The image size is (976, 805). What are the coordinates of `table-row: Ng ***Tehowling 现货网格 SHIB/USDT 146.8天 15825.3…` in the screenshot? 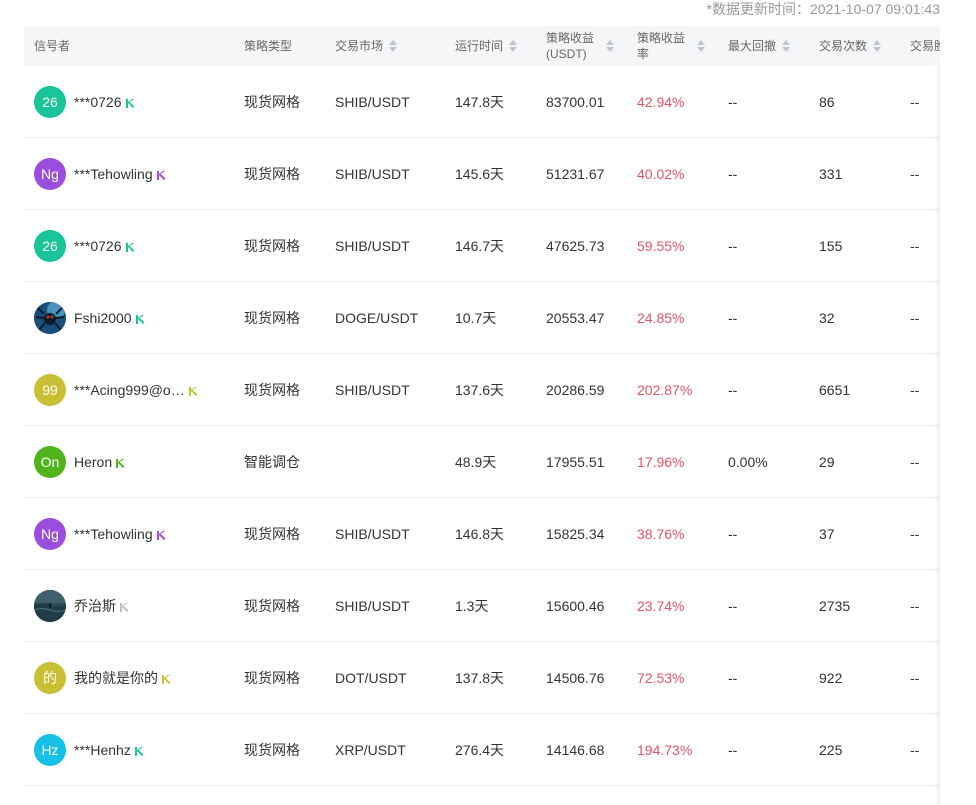 It's located at (482, 534).